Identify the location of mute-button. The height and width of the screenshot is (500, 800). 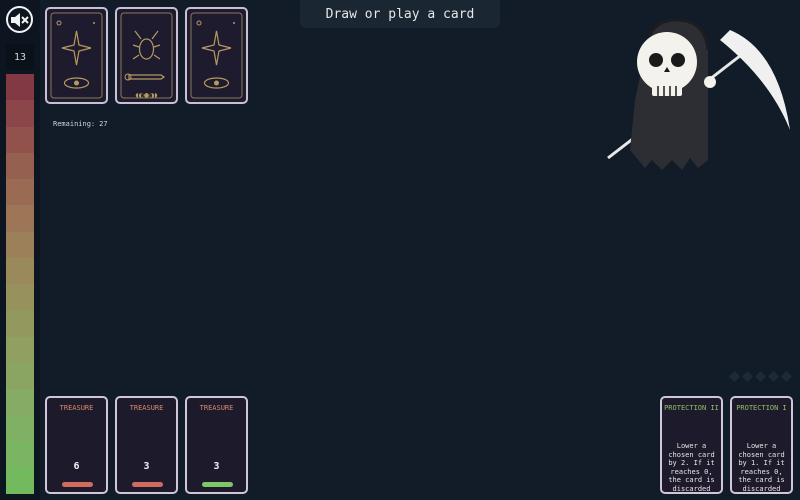
(19, 19).